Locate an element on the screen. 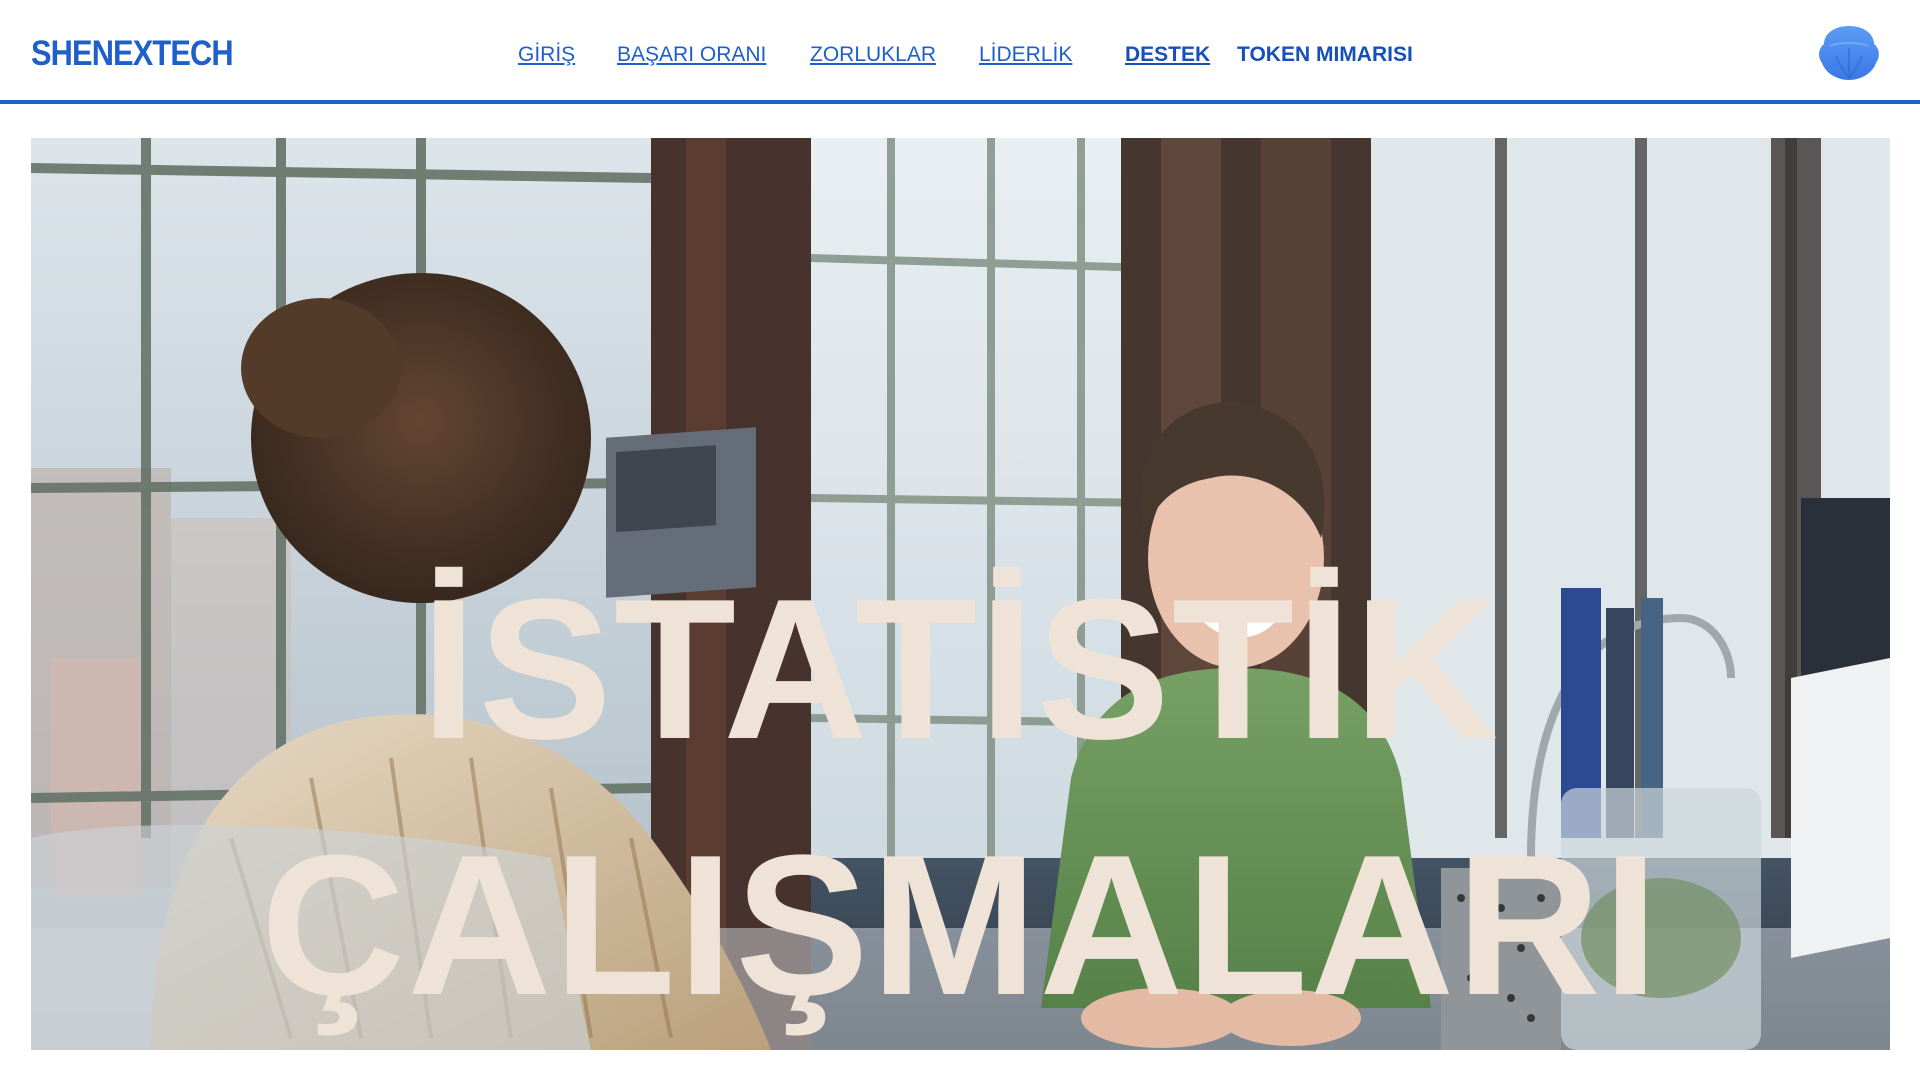 The height and width of the screenshot is (1080, 1920). nav-link-basari-orani: BAŞARI ORANI is located at coordinates (691, 55).